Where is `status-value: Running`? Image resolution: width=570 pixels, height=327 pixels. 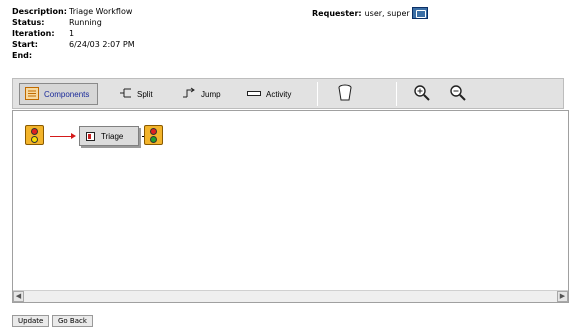
status-value: Running is located at coordinates (85, 22).